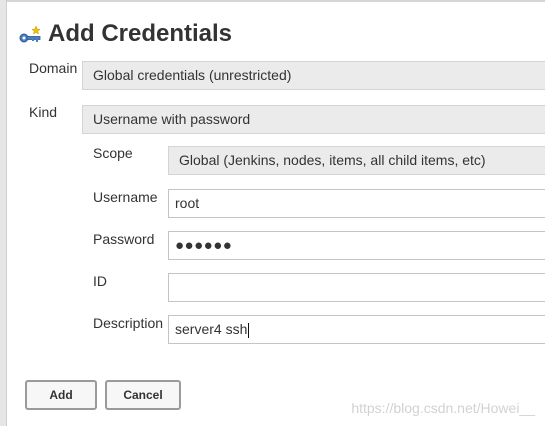 The height and width of the screenshot is (426, 545). Describe the element at coordinates (313, 75) in the screenshot. I see `domain-select: Global credentials (unrestricted)` at that location.